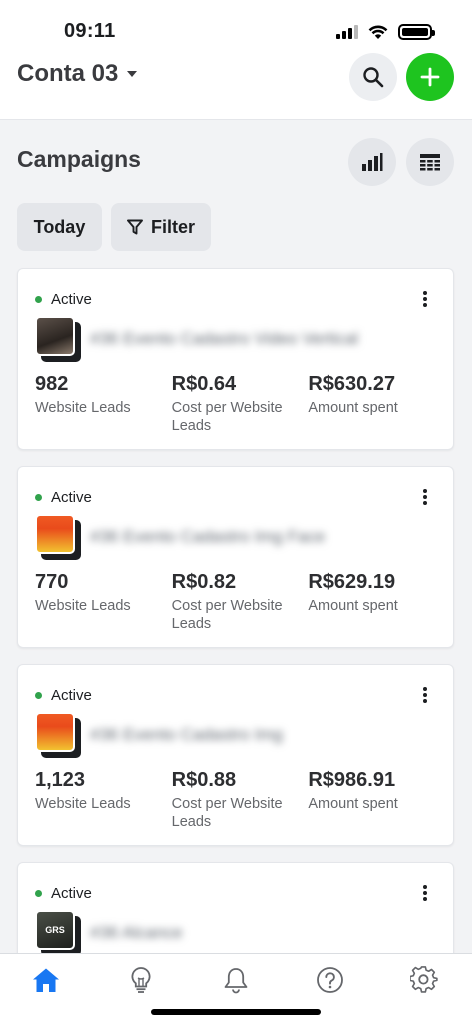 This screenshot has width=472, height=1024. I want to click on filter-chip: Filter, so click(161, 227).